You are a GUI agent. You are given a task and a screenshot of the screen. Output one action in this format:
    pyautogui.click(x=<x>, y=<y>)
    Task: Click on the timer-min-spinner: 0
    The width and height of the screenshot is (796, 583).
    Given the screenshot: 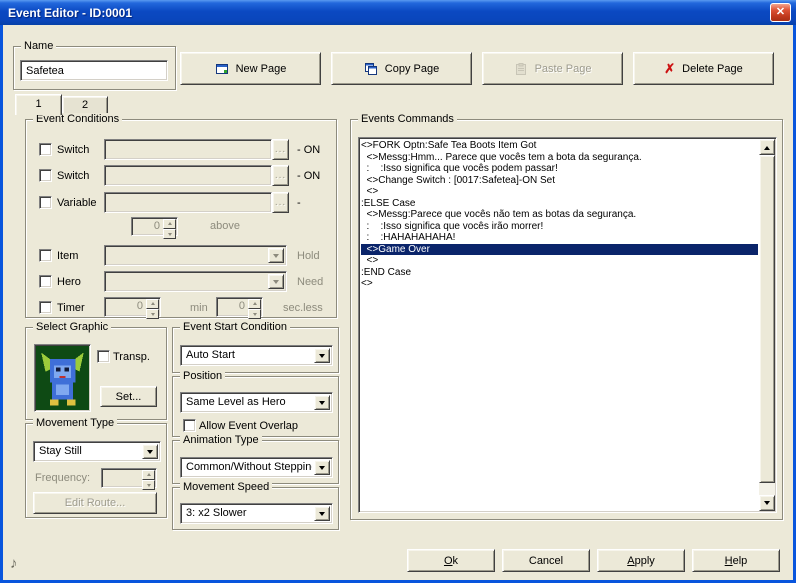 What is the action you would take?
    pyautogui.click(x=132, y=308)
    